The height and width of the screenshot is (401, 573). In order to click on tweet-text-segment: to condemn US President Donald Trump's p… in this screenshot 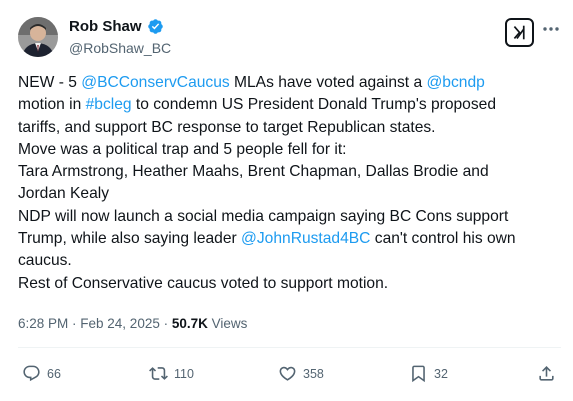, I will do `click(313, 105)`.